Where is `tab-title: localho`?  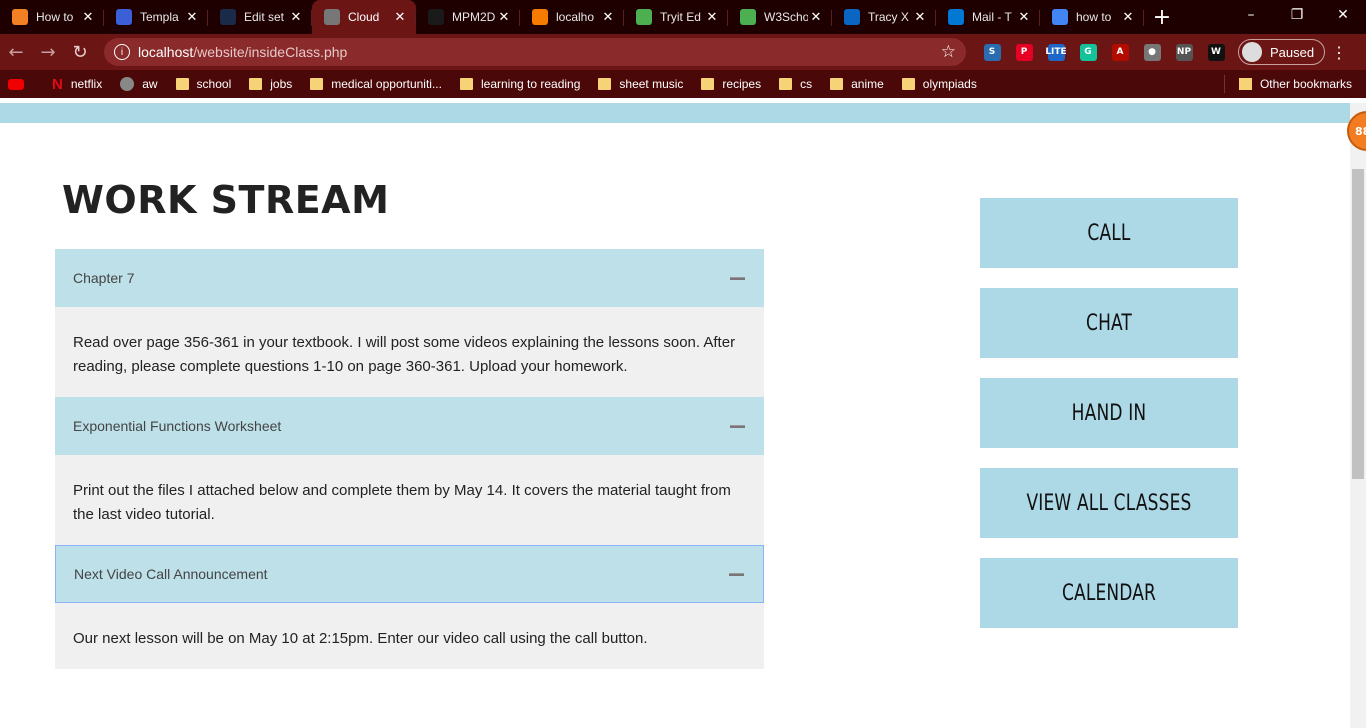 tab-title: localho is located at coordinates (575, 17).